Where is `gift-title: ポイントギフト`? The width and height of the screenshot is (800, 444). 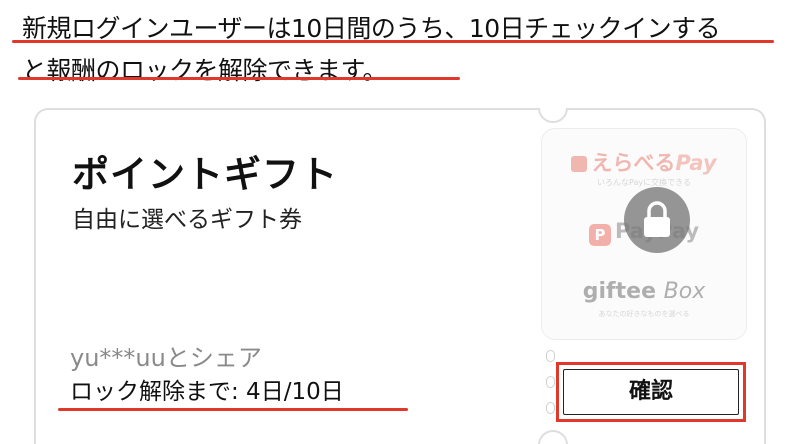
gift-title: ポイントギフト is located at coordinates (205, 174).